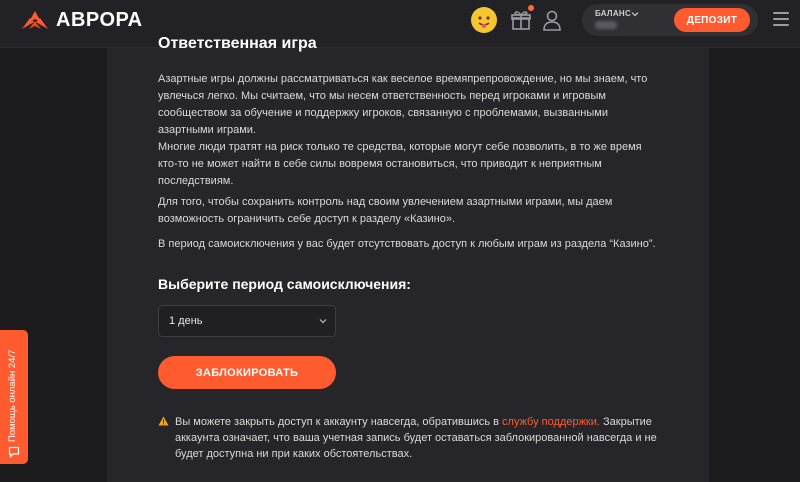 The height and width of the screenshot is (482, 800). What do you see at coordinates (247, 372) in the screenshot?
I see `block-button: ЗАБЛОКИРОВАТЬ` at bounding box center [247, 372].